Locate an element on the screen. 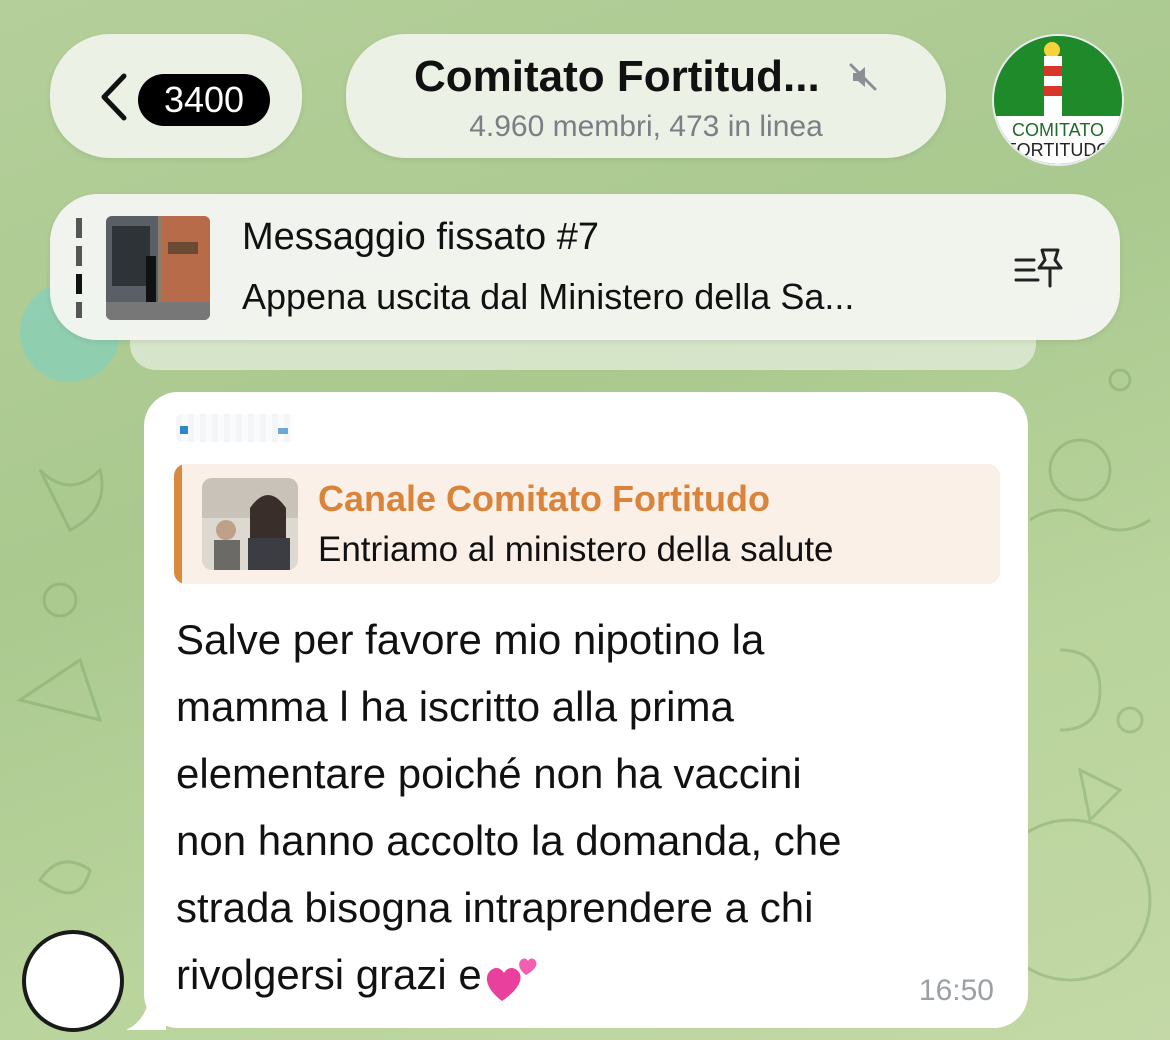 This screenshot has width=1170, height=1040. forwarded-thumbnail is located at coordinates (250, 524).